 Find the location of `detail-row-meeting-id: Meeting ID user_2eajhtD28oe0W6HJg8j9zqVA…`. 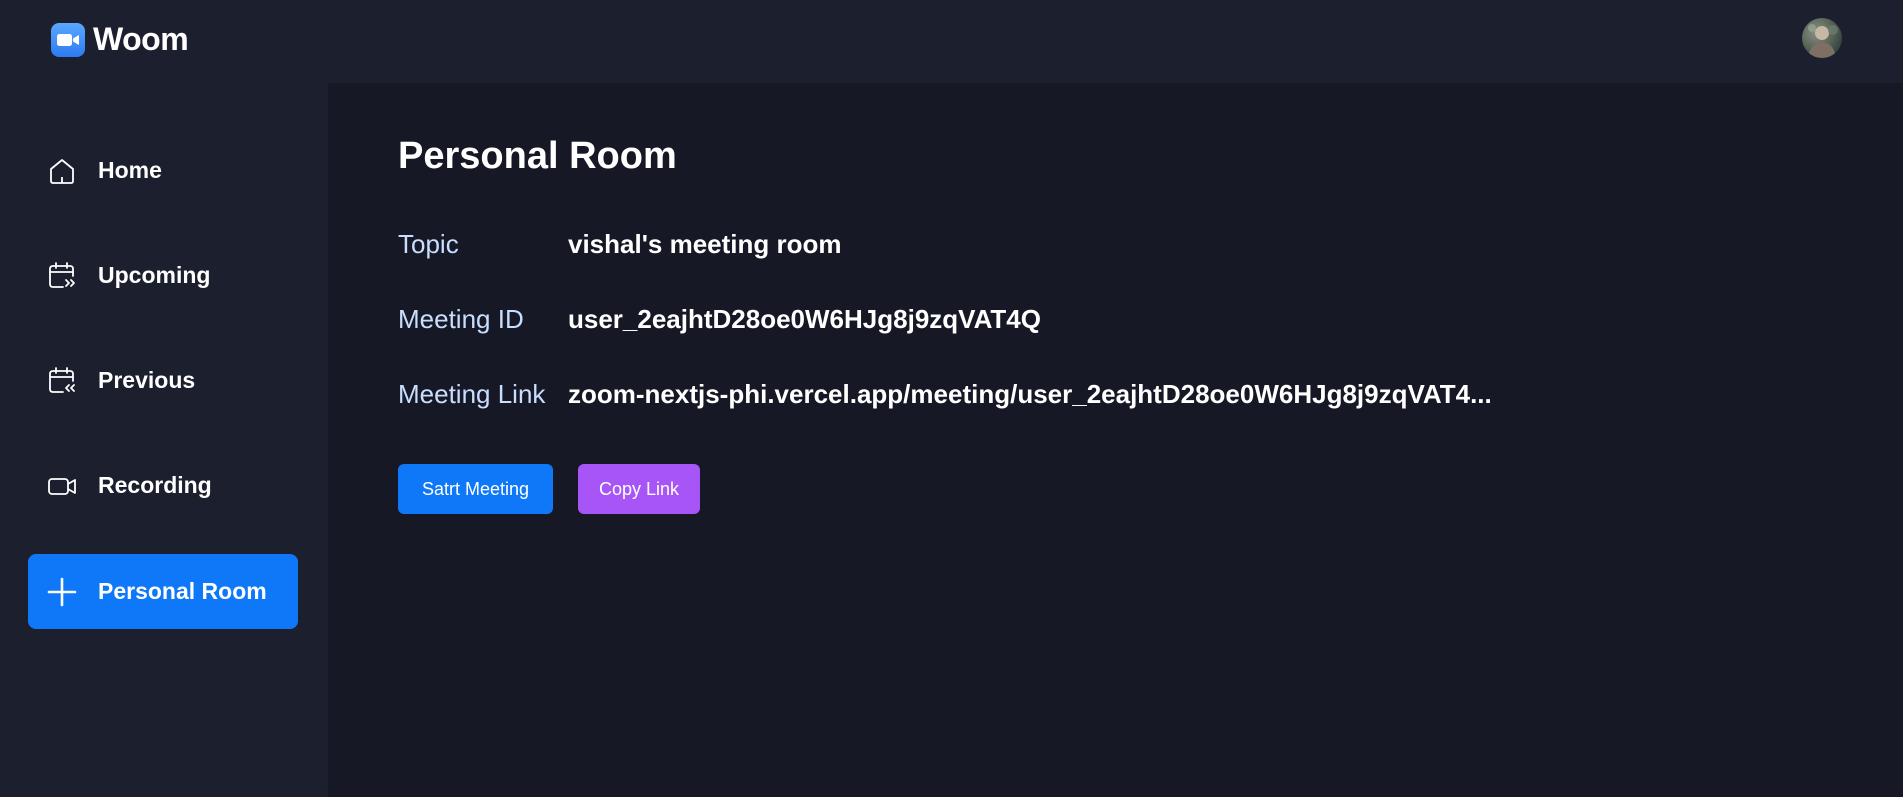

detail-row-meeting-id: Meeting ID user_2eajhtD28oe0W6HJg8j9zqVA… is located at coordinates (719, 319).